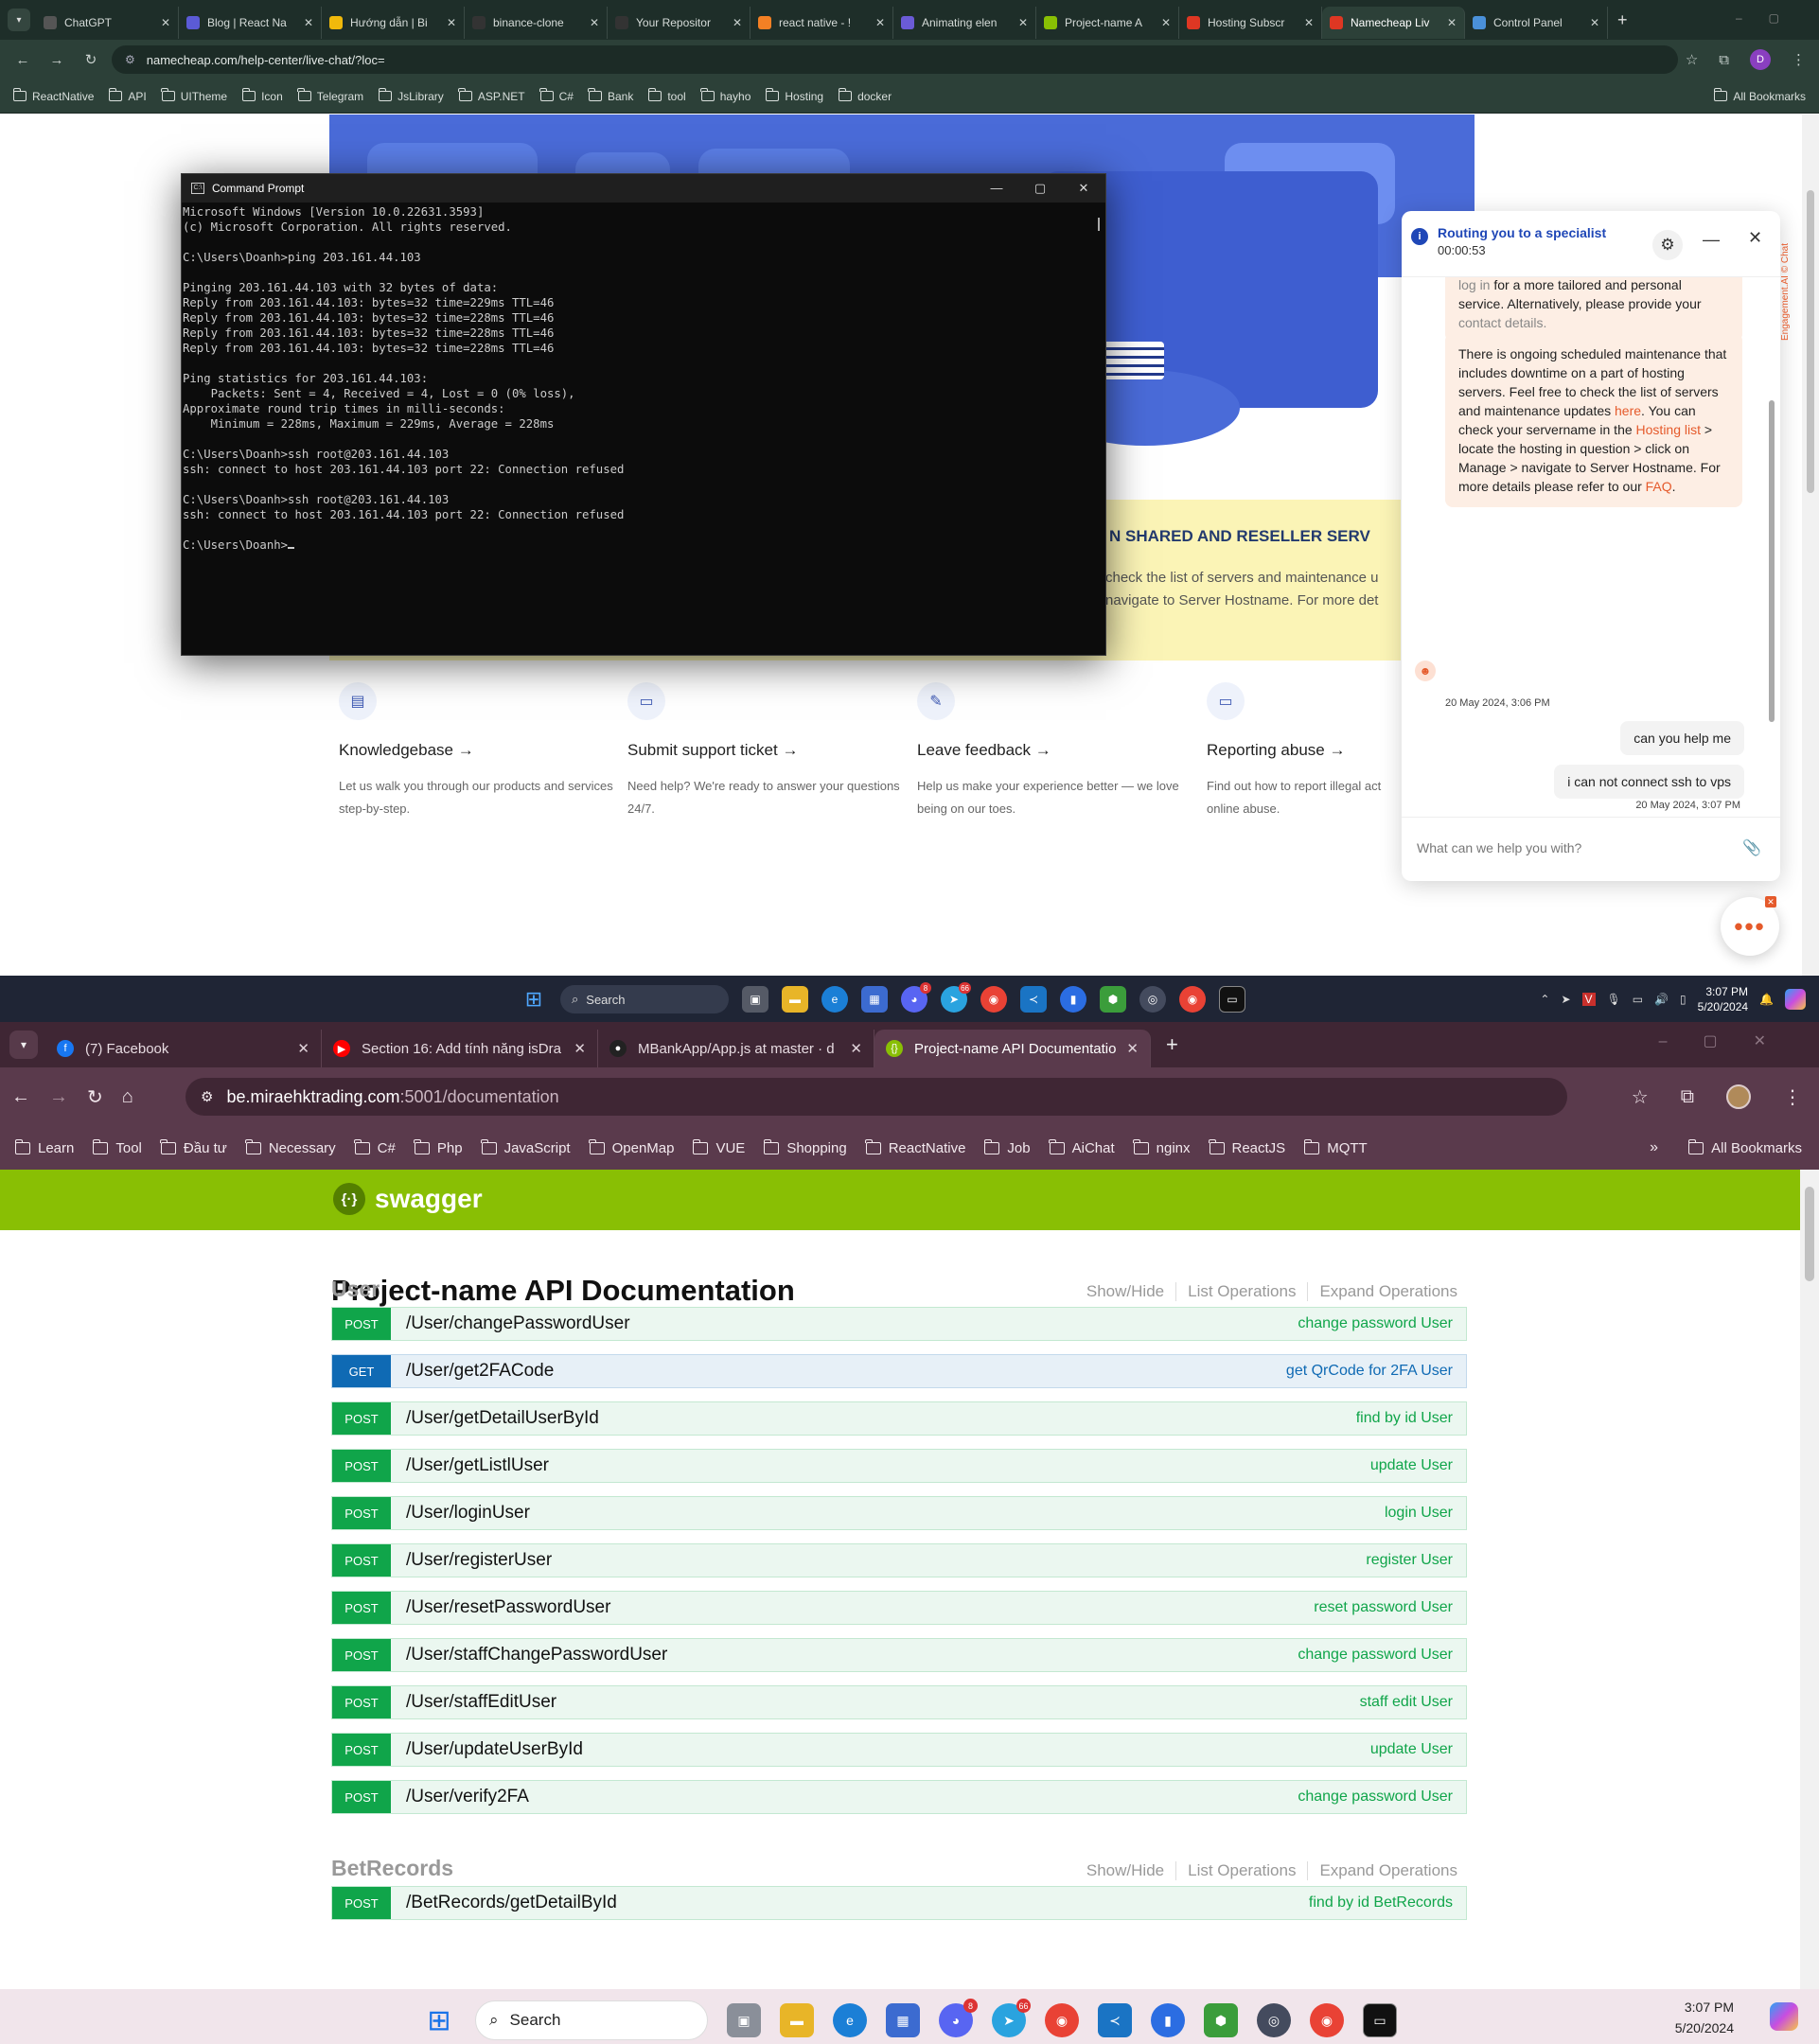  What do you see at coordinates (1172, 1044) in the screenshot?
I see `new-tab-button: +` at bounding box center [1172, 1044].